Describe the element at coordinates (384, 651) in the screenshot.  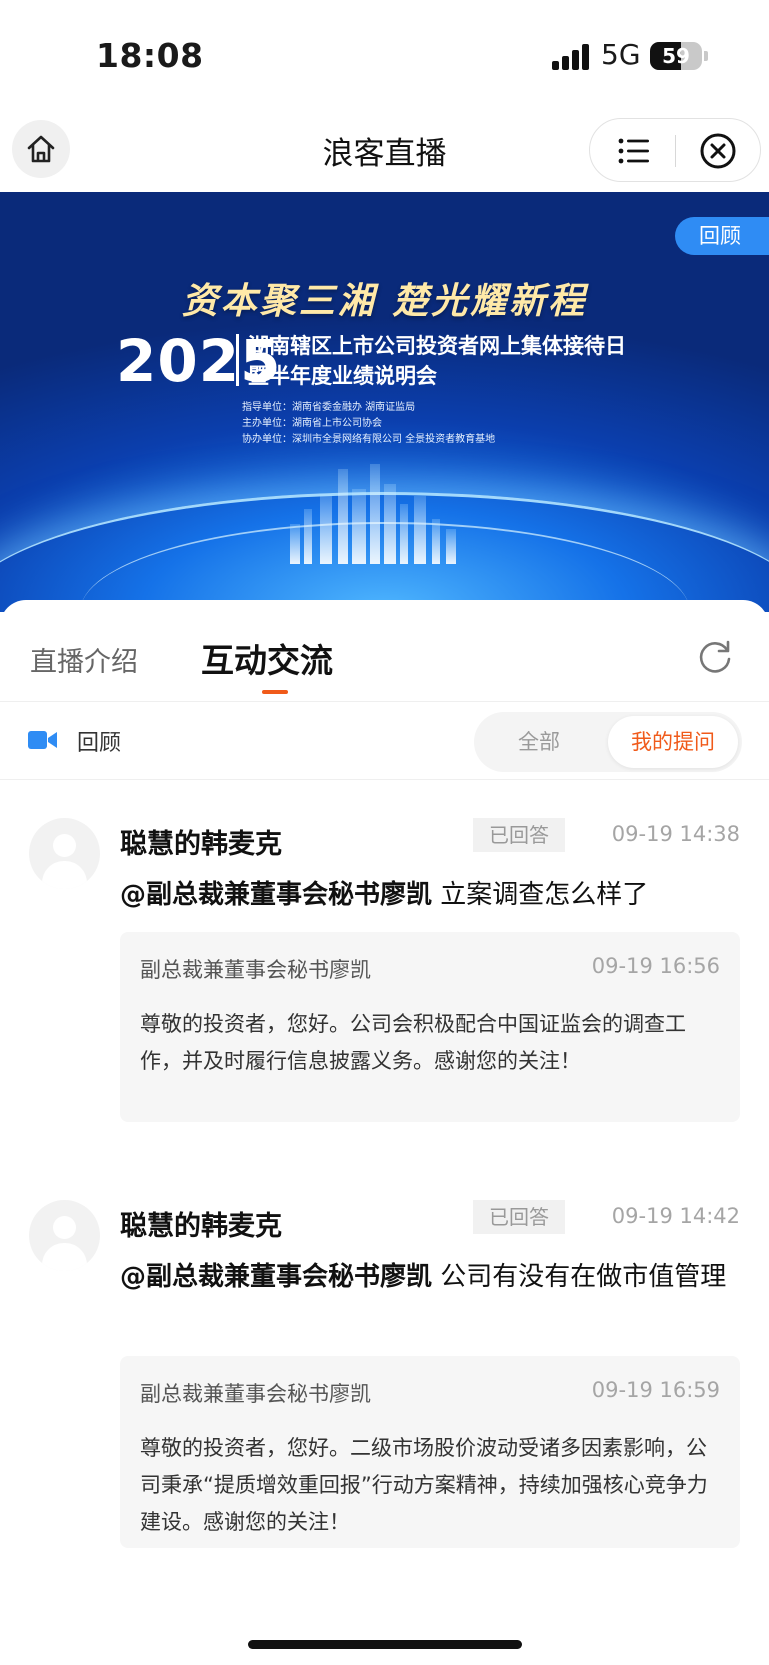
I see `tab-bar: 直播介绍 互动交流` at that location.